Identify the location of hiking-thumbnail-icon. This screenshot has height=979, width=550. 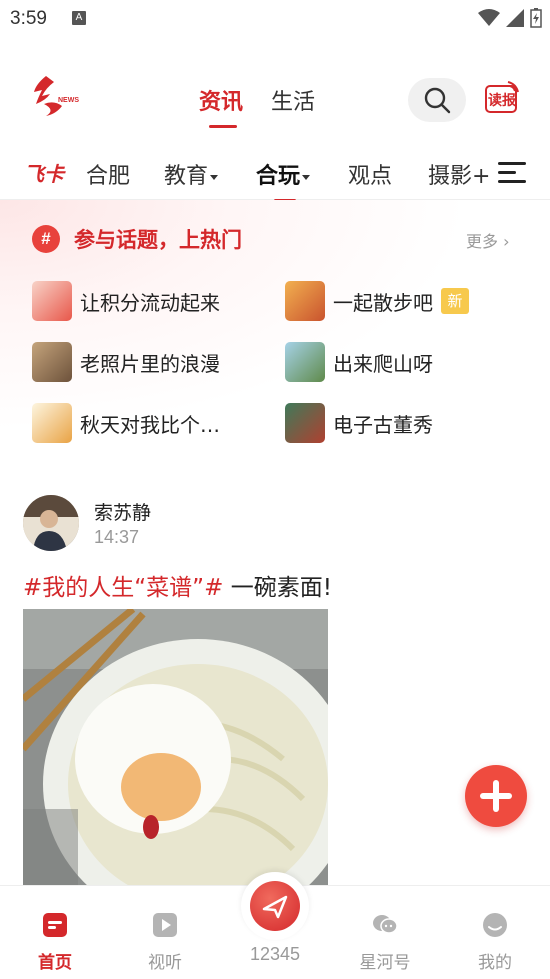
(305, 362).